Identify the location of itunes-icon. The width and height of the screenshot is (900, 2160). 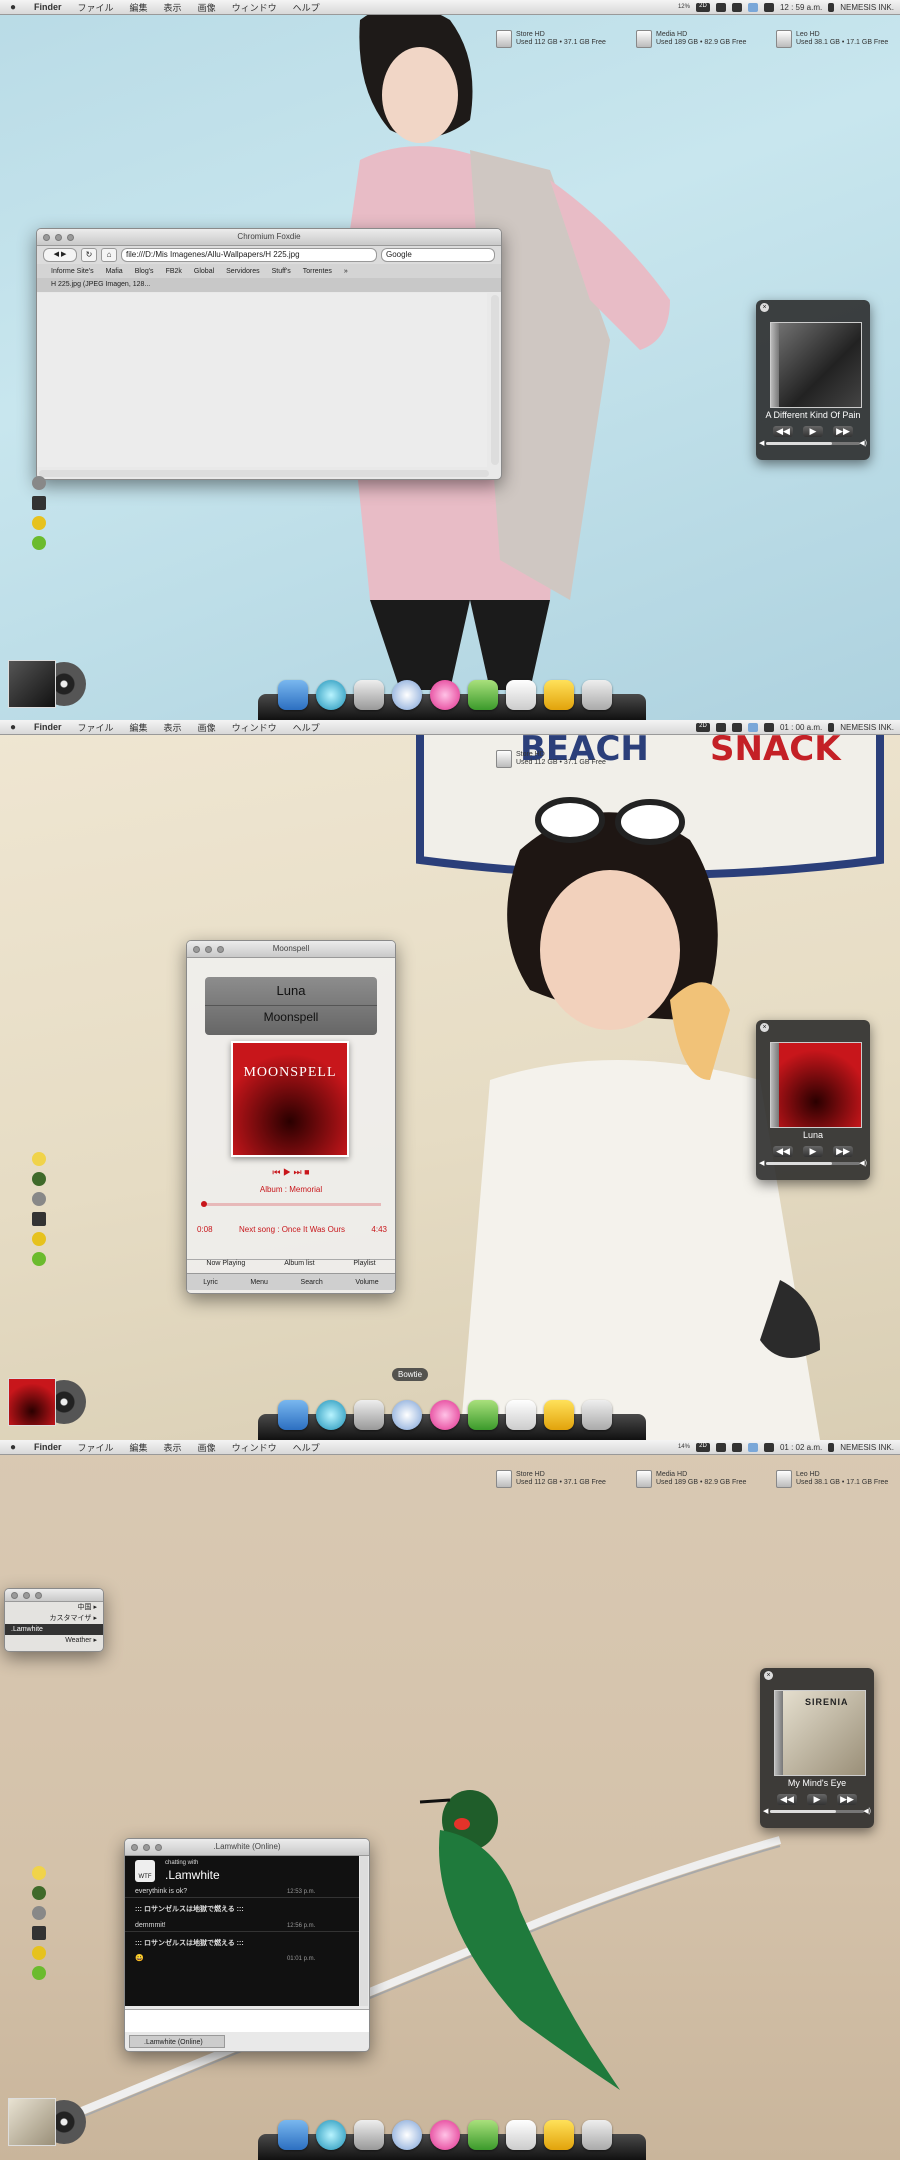
(407, 695).